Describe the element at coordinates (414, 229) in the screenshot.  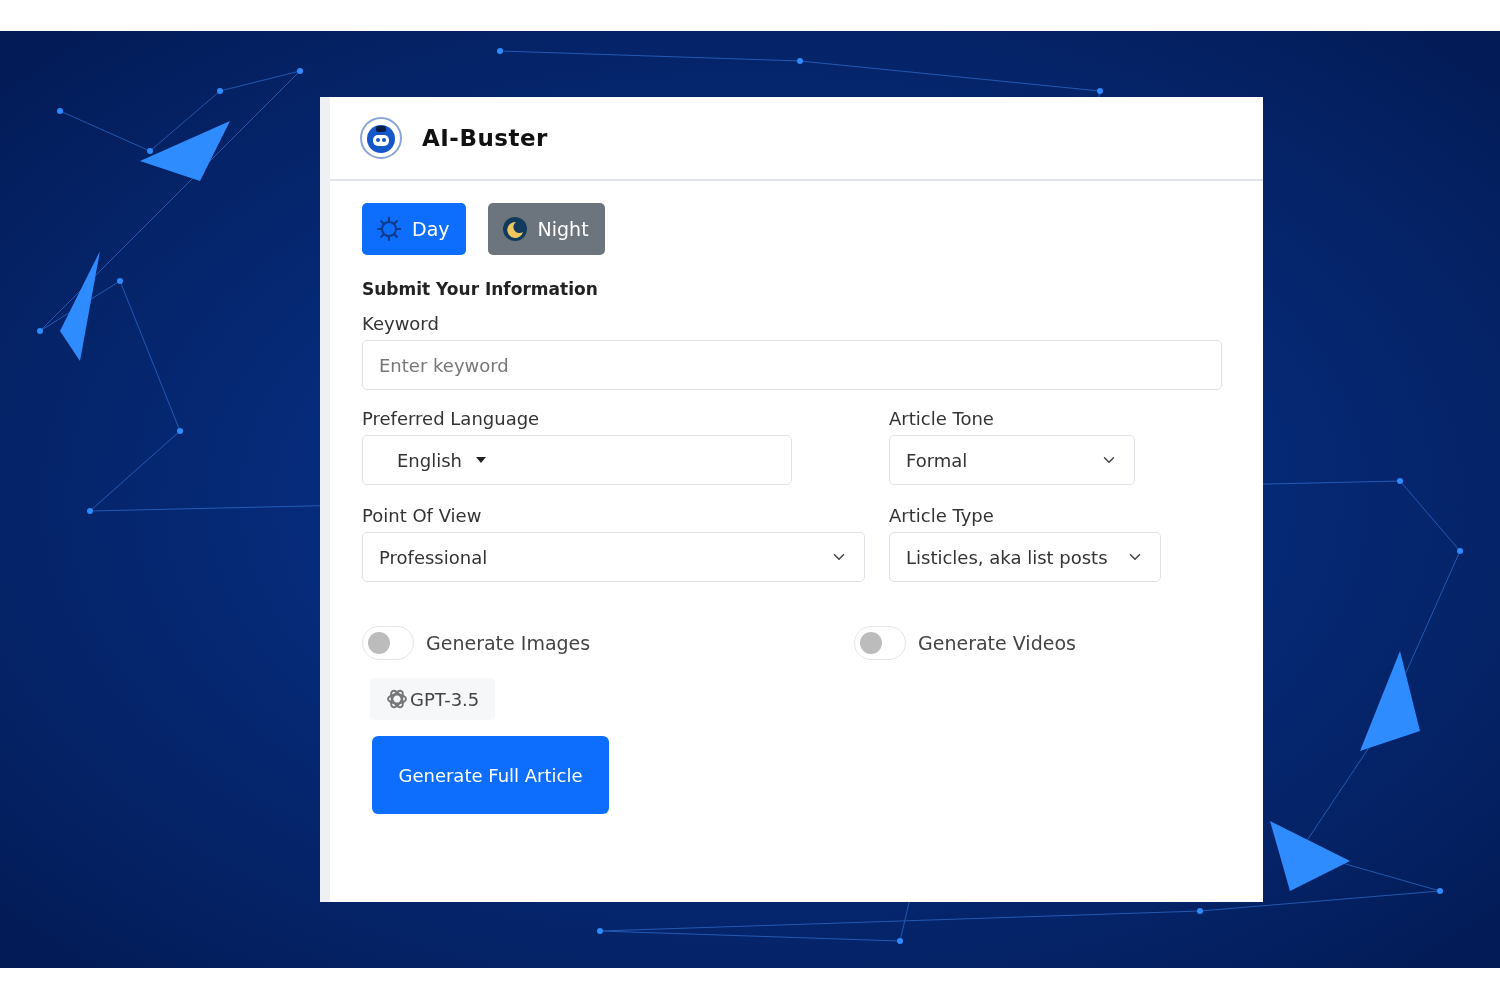
I see `theme-button: Day` at that location.